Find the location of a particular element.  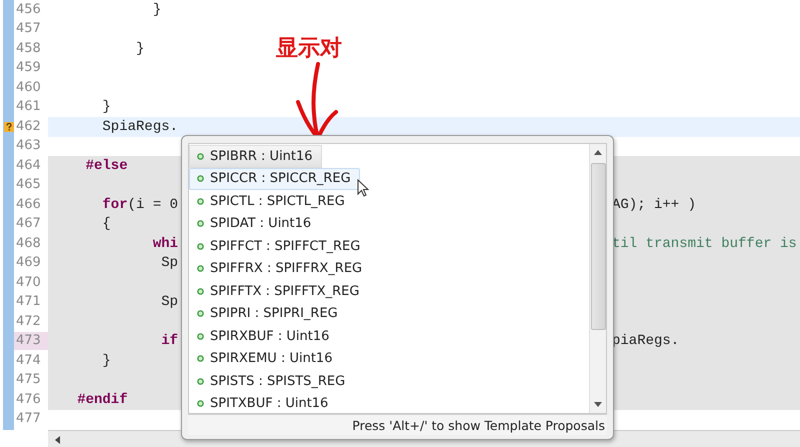

code-keyword: if is located at coordinates (169, 341).